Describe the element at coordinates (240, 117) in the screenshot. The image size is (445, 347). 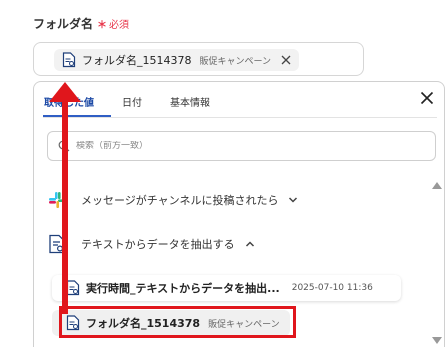
I see `tab-divider` at that location.